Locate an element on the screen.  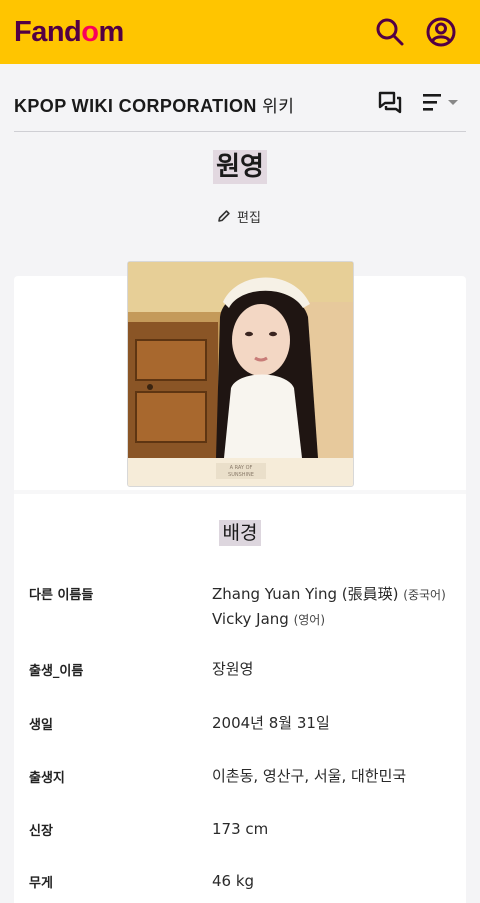
logo-flame-letter: o is located at coordinates (90, 32).